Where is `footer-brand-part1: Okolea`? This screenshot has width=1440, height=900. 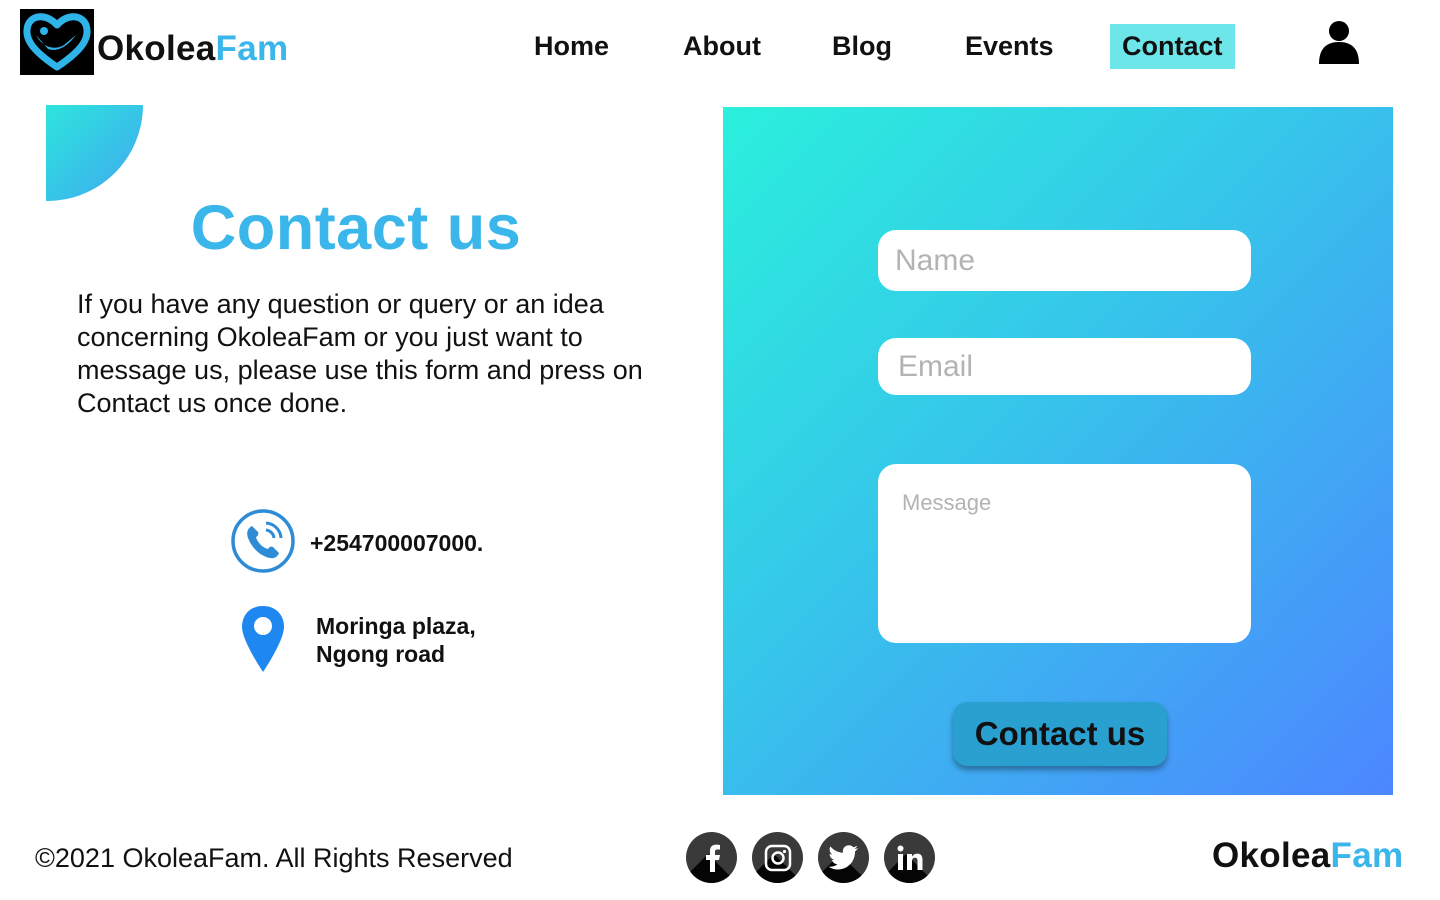 footer-brand-part1: Okolea is located at coordinates (1271, 855).